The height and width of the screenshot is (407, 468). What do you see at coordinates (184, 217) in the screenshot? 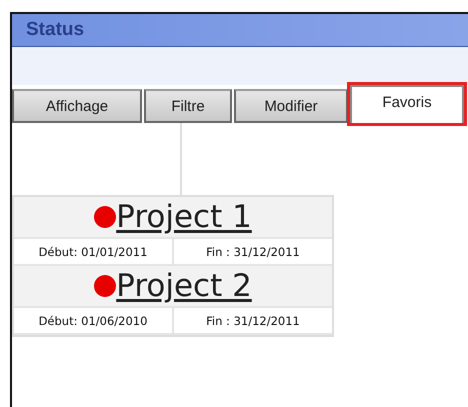
I see `project-link: Project 1` at bounding box center [184, 217].